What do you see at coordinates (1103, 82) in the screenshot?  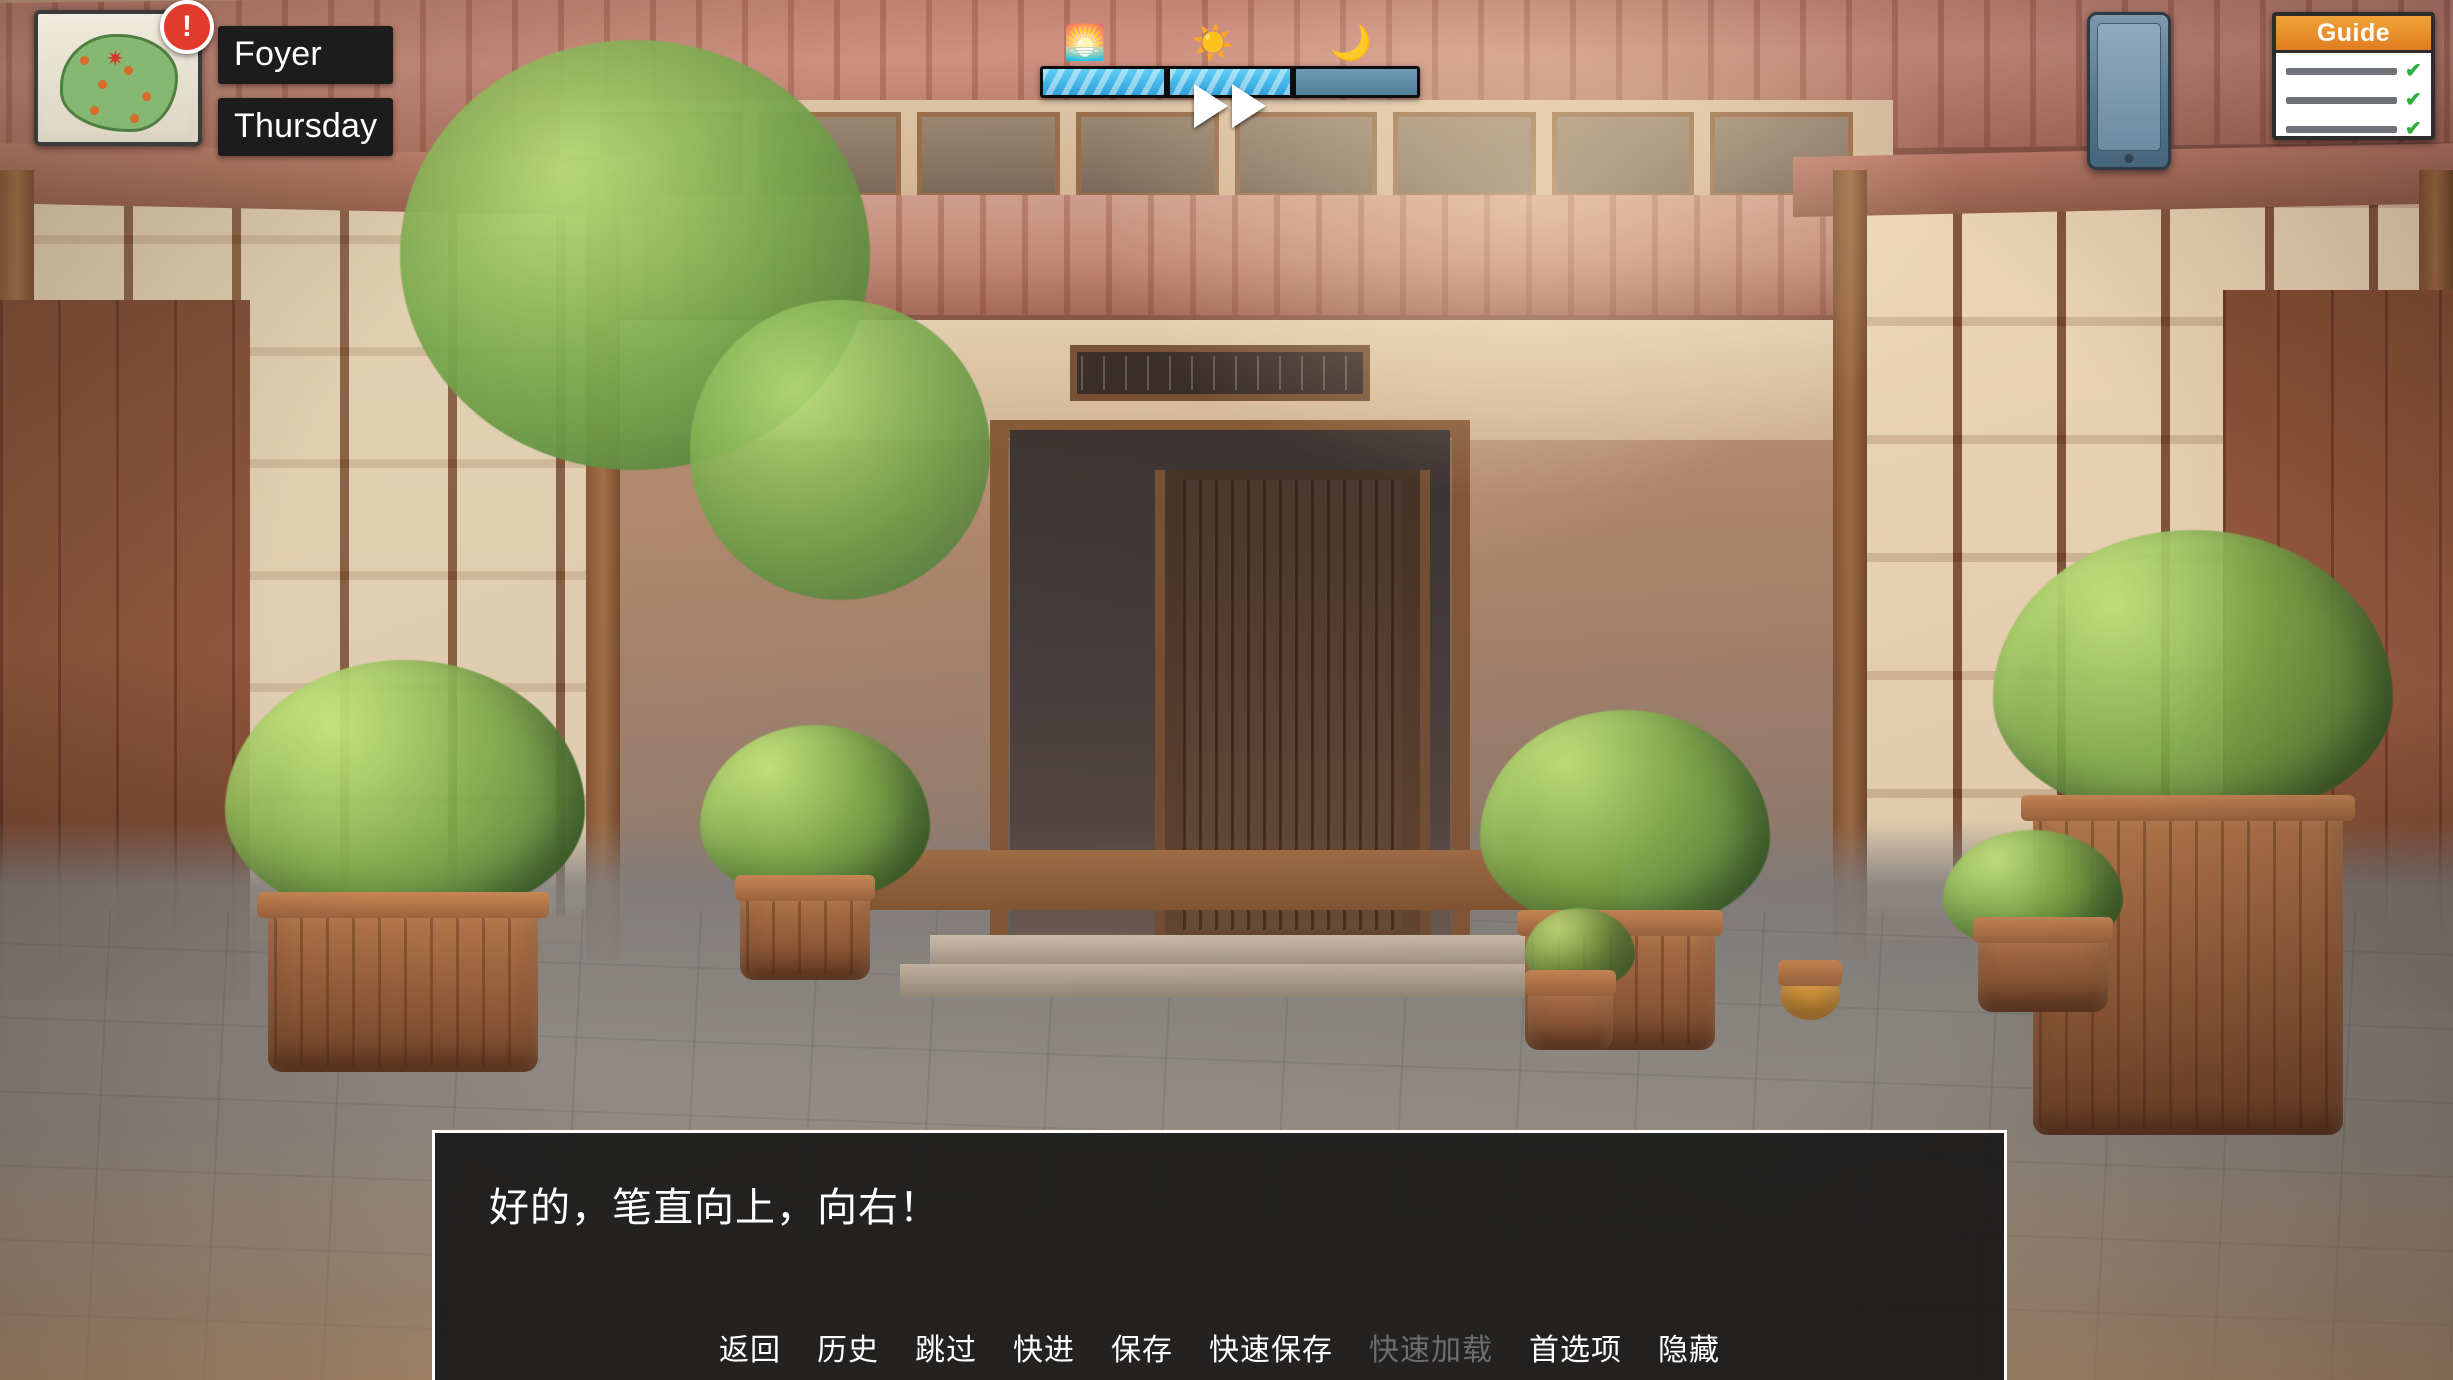 I see `time-segment-morning` at bounding box center [1103, 82].